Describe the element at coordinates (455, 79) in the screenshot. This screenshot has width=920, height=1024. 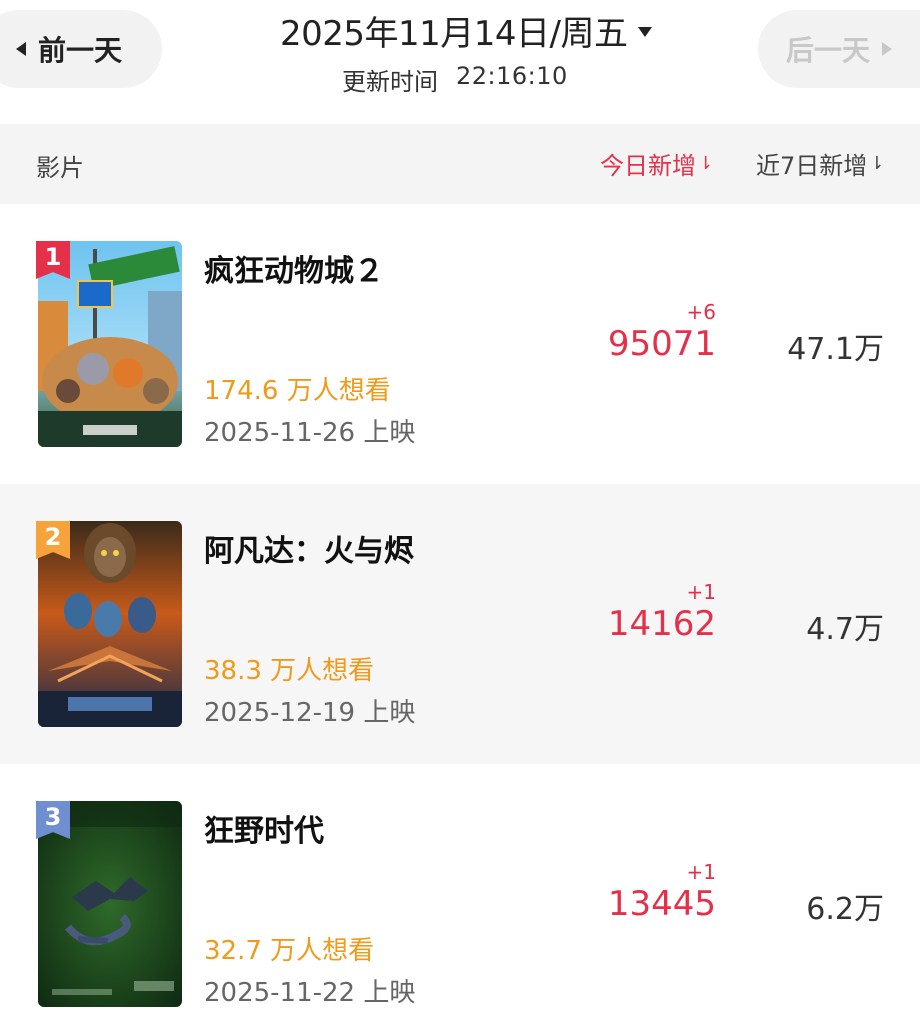
I see `update-info: 更新时间 22:16:10` at that location.